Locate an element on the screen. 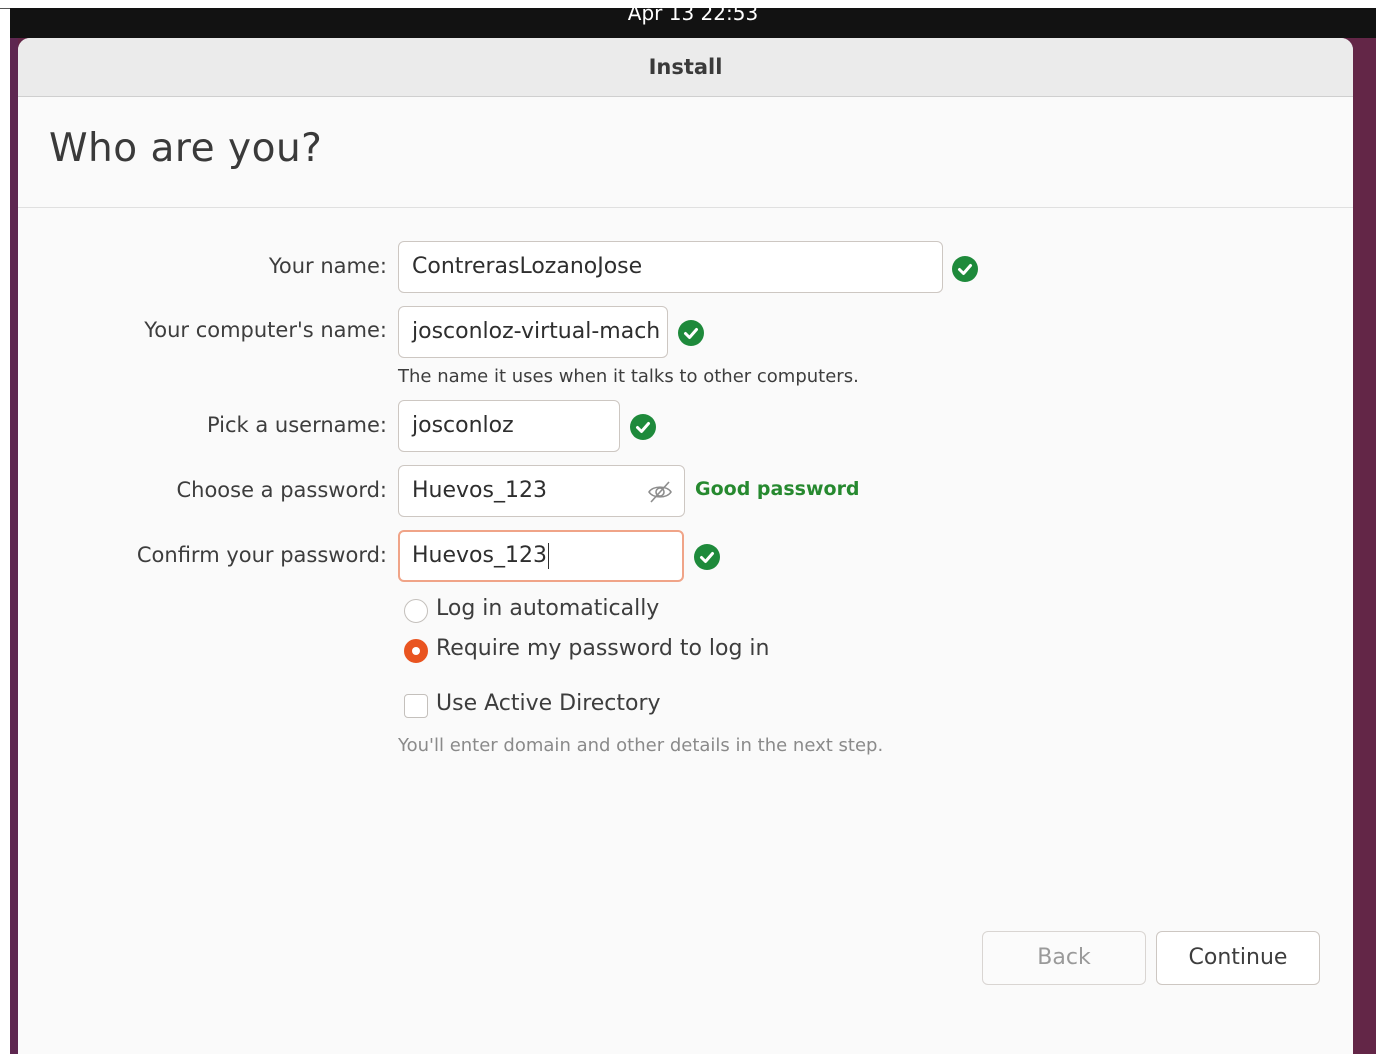 The image size is (1376, 1054). log-in-automatically-radio is located at coordinates (416, 611).